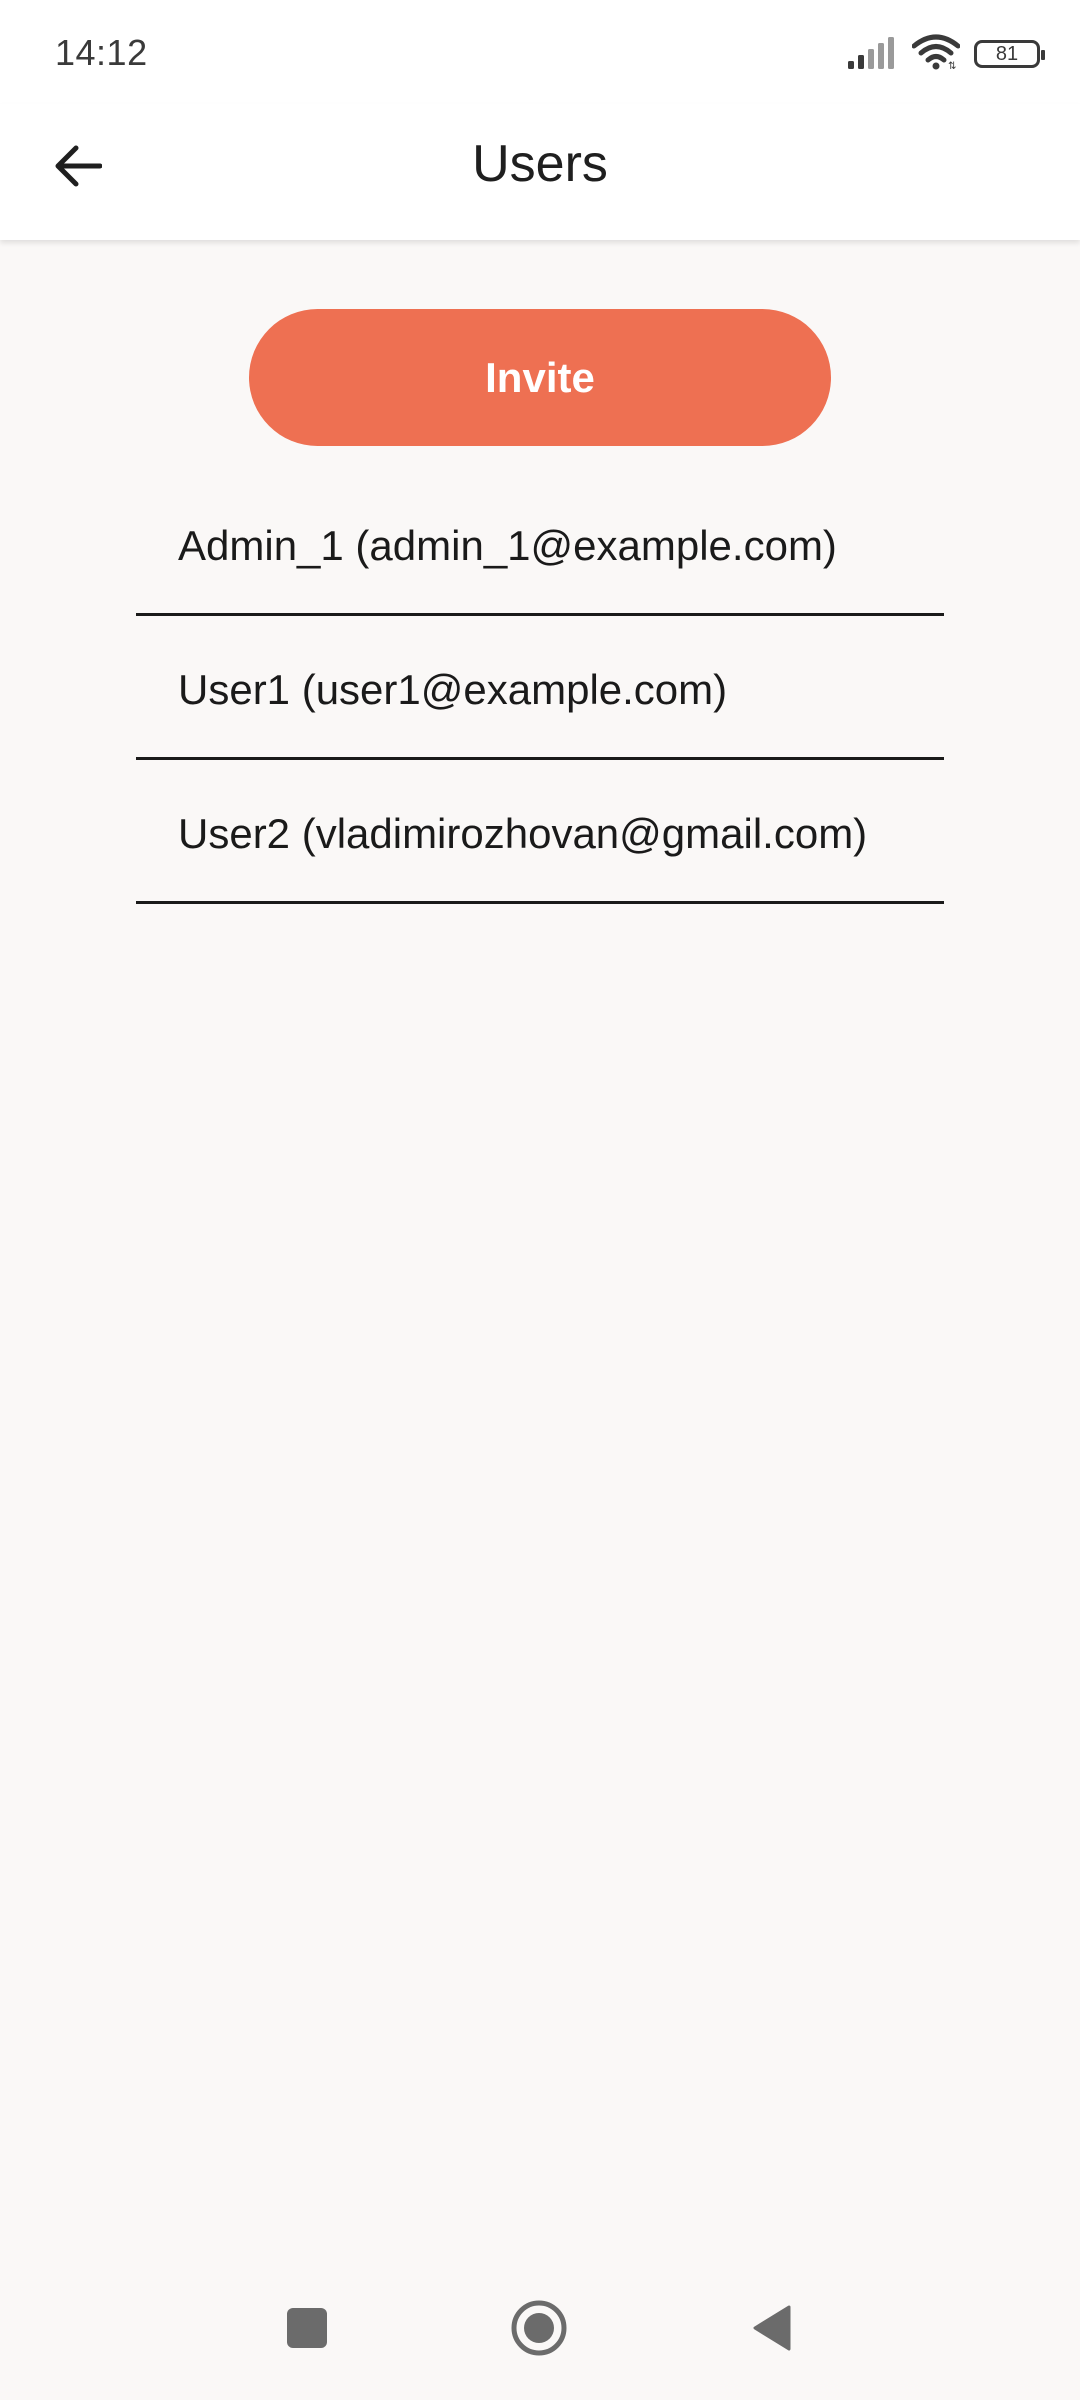 The image size is (1080, 2400). I want to click on home-button, so click(539, 2330).